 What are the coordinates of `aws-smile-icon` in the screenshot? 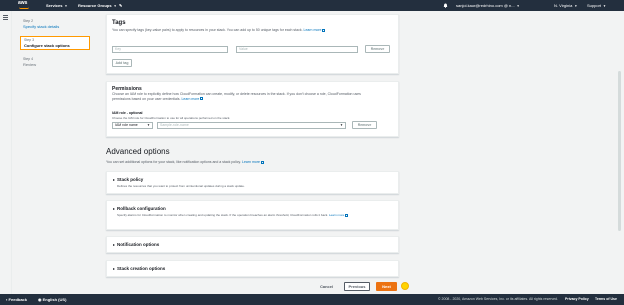 It's located at (24, 8).